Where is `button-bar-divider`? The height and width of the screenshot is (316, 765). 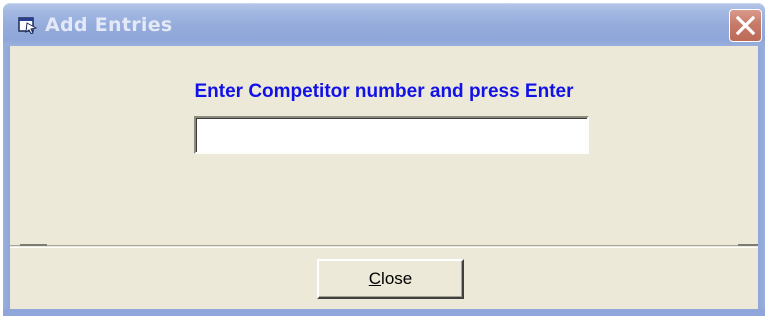 button-bar-divider is located at coordinates (384, 246).